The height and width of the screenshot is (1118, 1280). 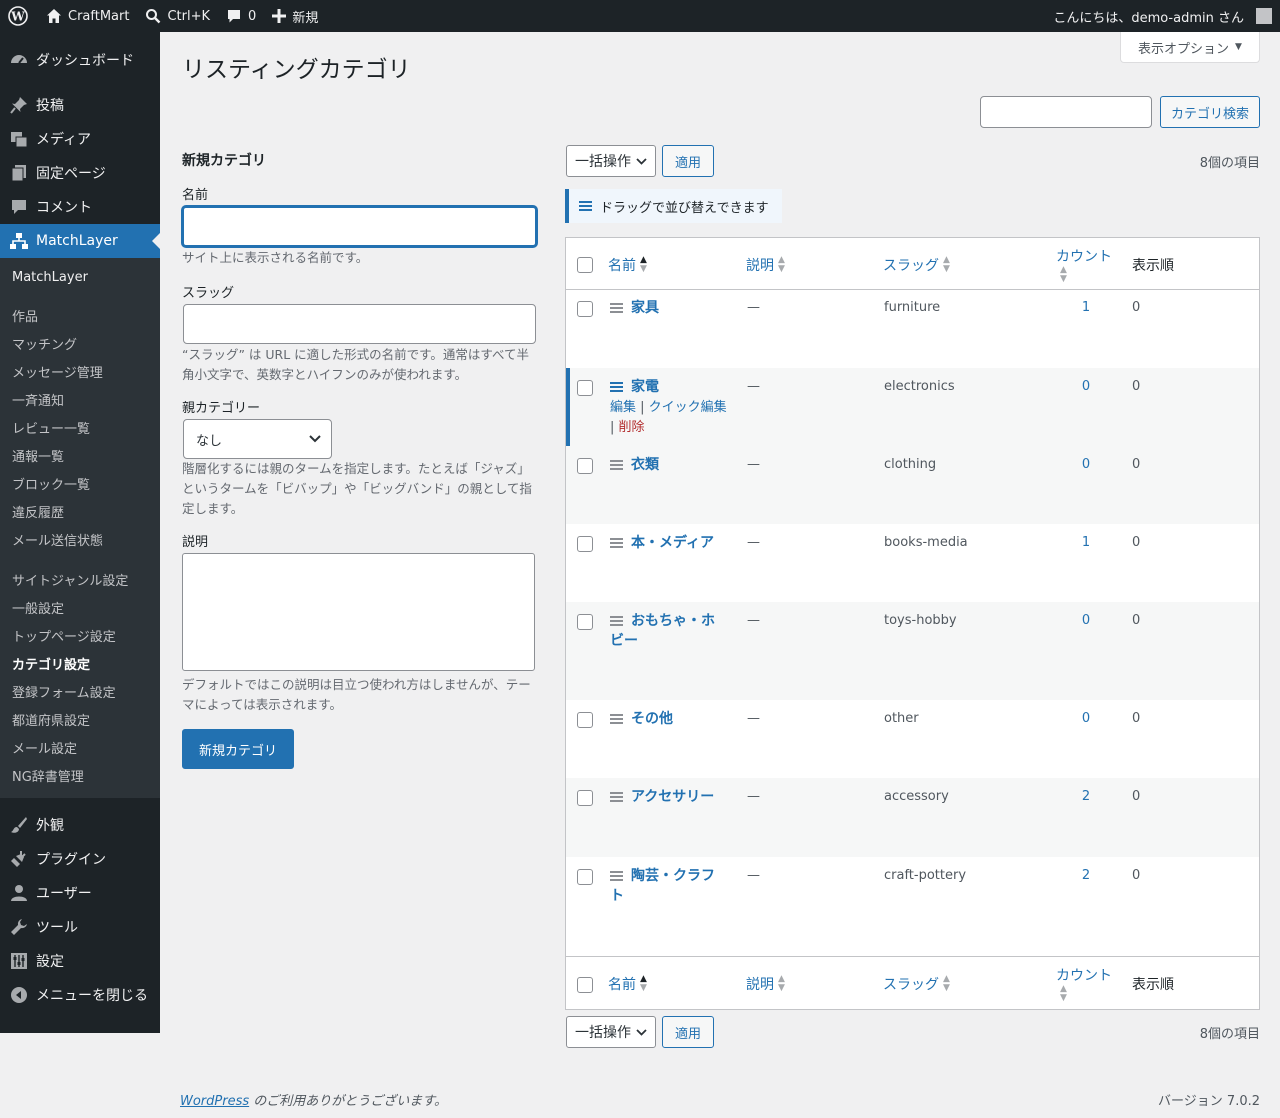 What do you see at coordinates (87, 16) in the screenshot?
I see `site-name-link: CraftMart` at bounding box center [87, 16].